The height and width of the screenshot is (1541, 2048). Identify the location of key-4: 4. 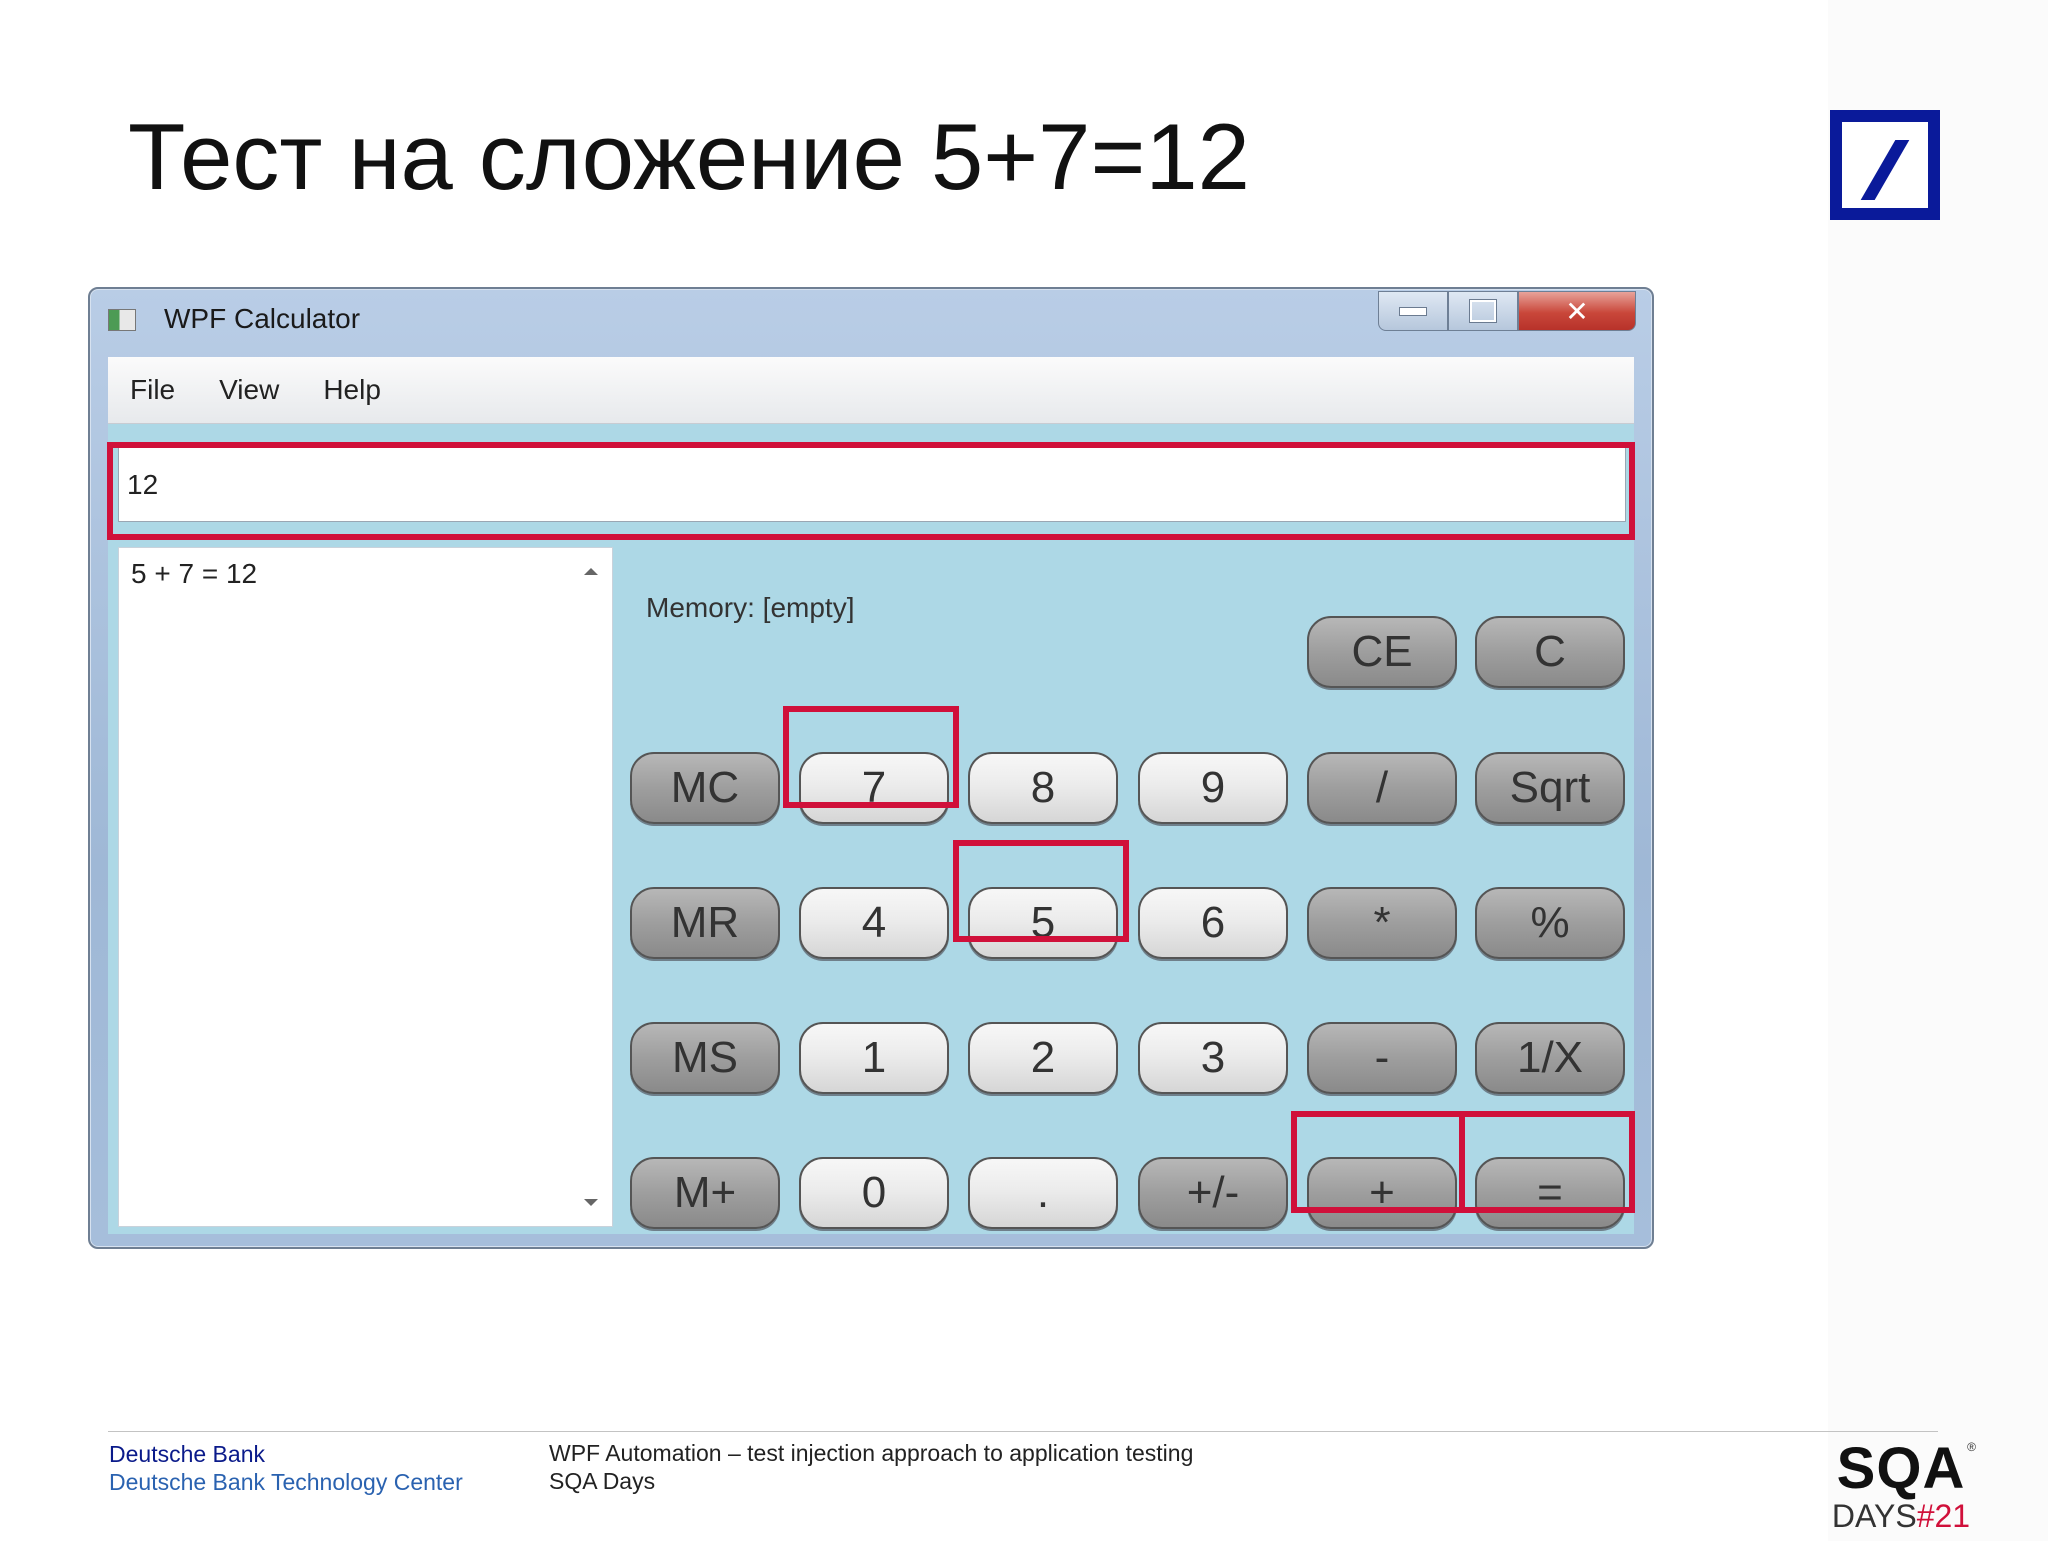
(874, 923).